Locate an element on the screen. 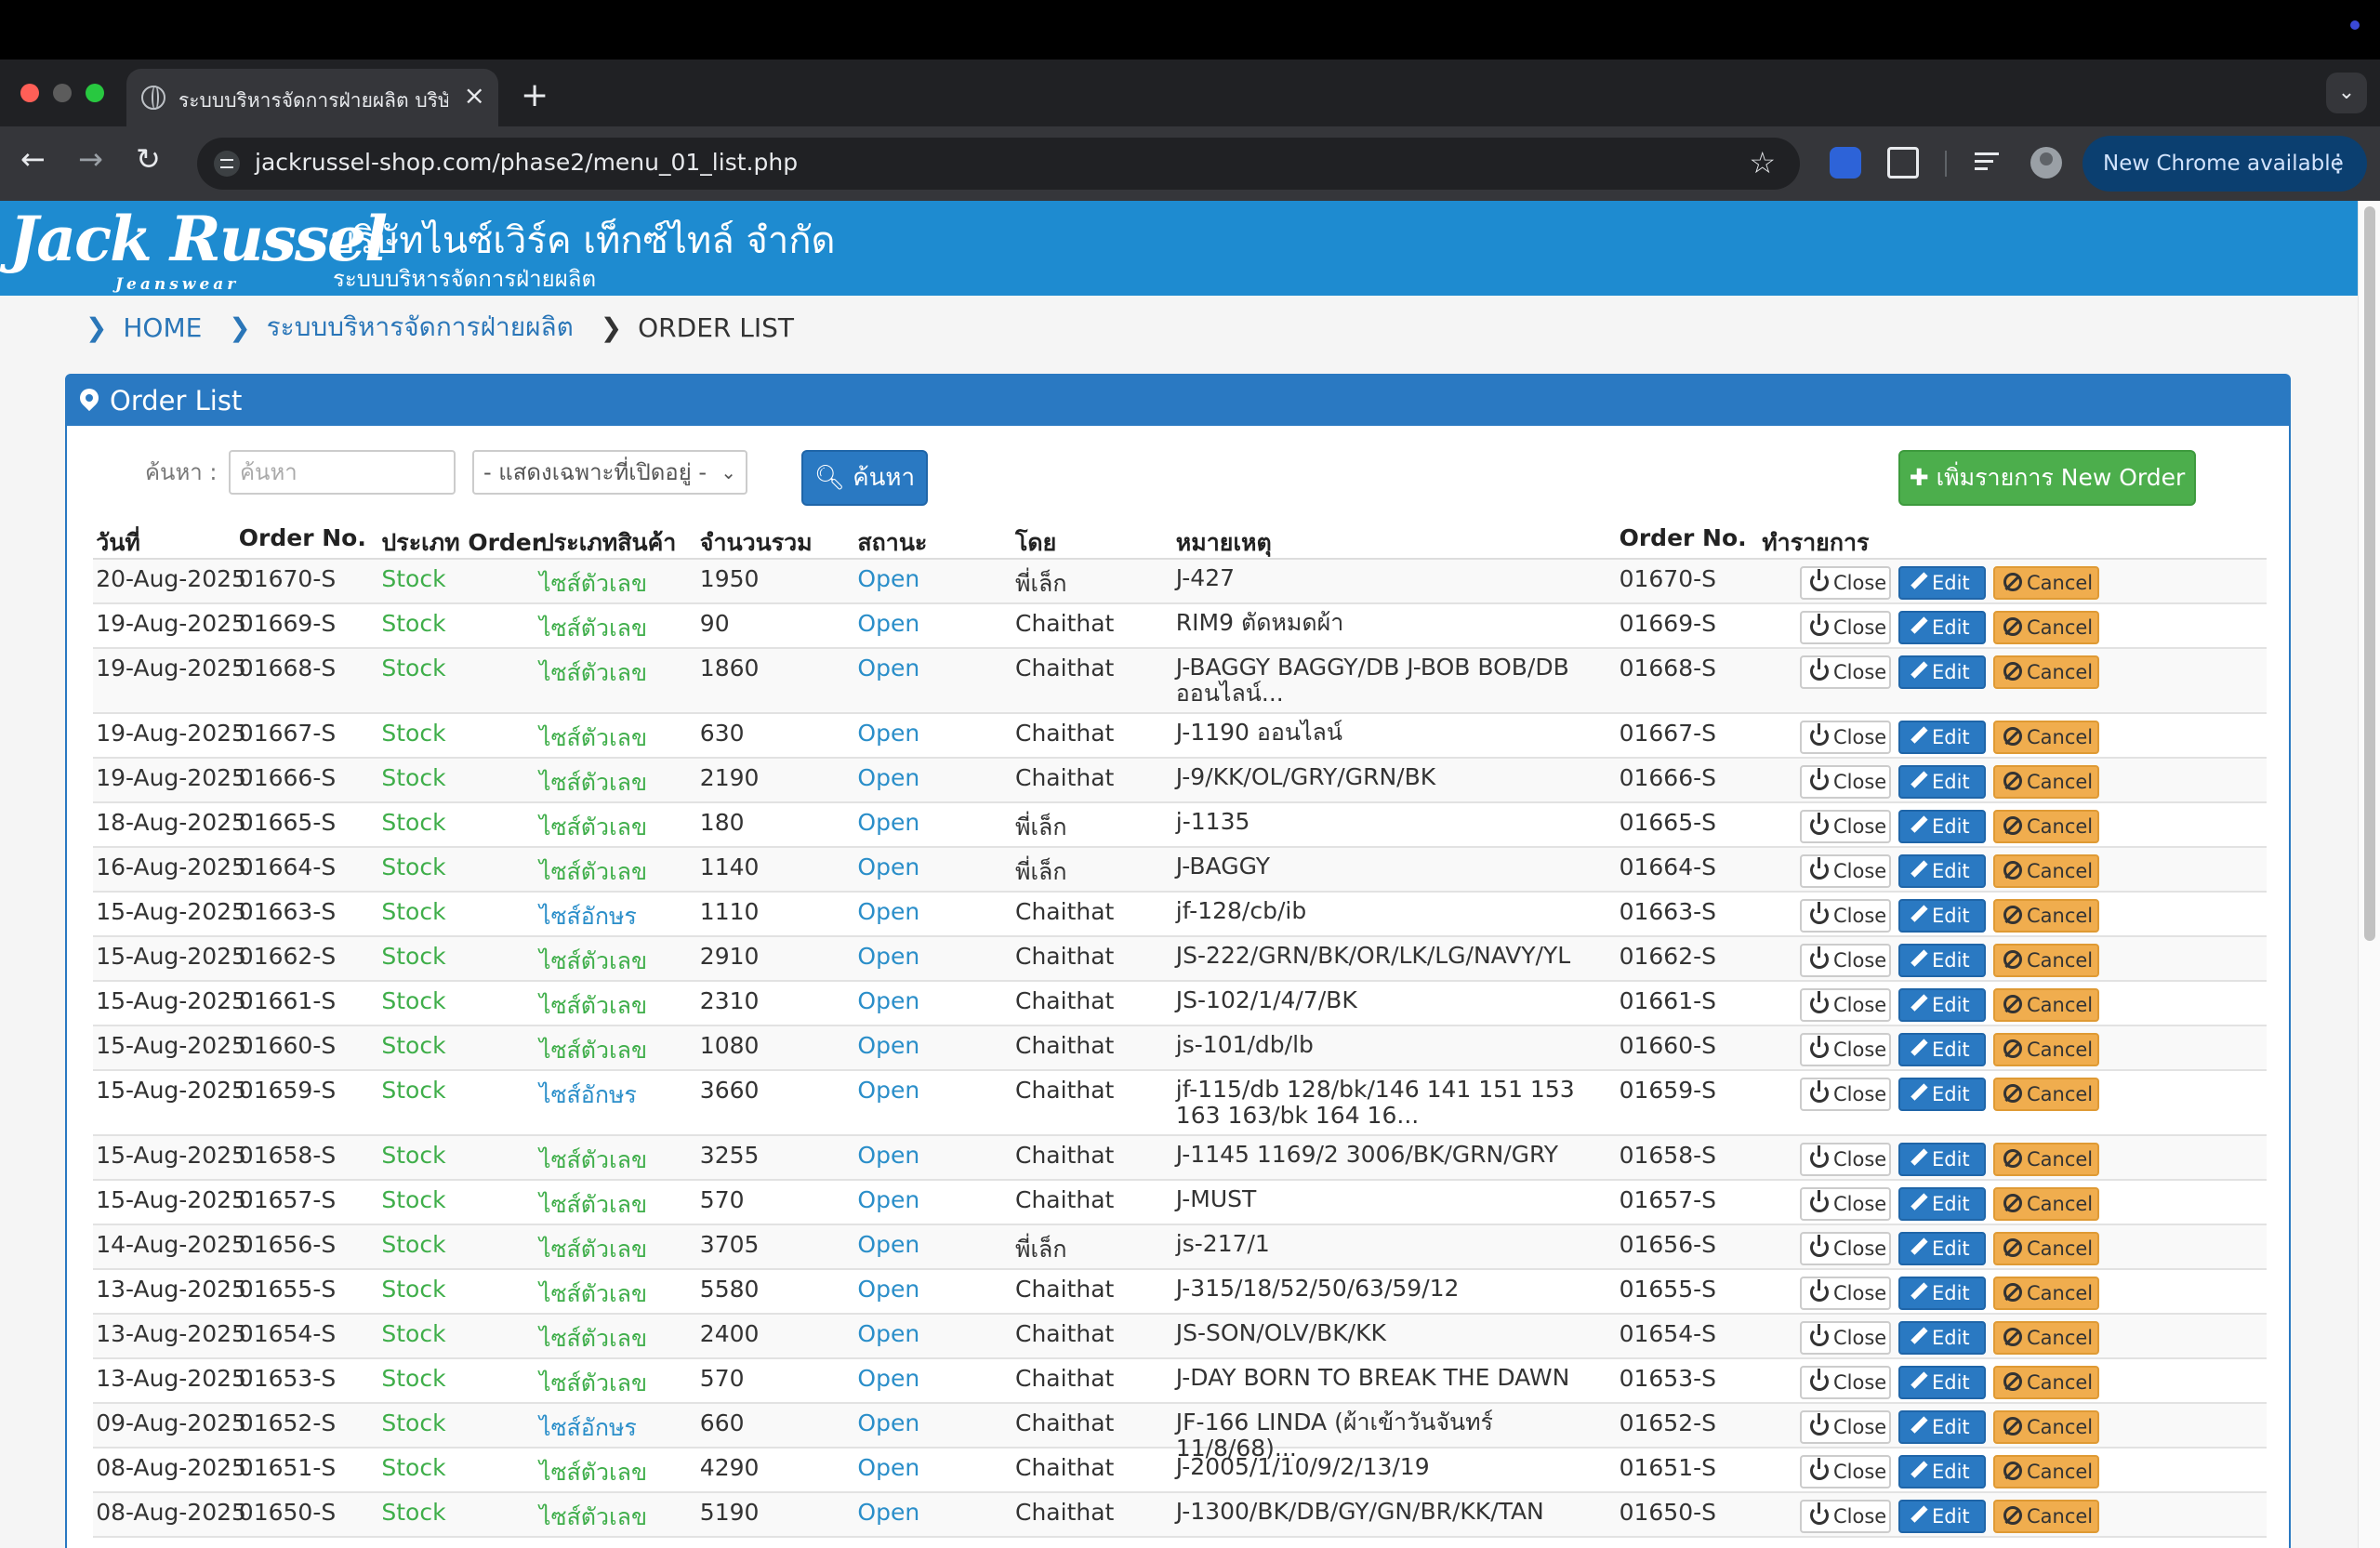  bookmark-star-icon: ☆ is located at coordinates (1762, 162).